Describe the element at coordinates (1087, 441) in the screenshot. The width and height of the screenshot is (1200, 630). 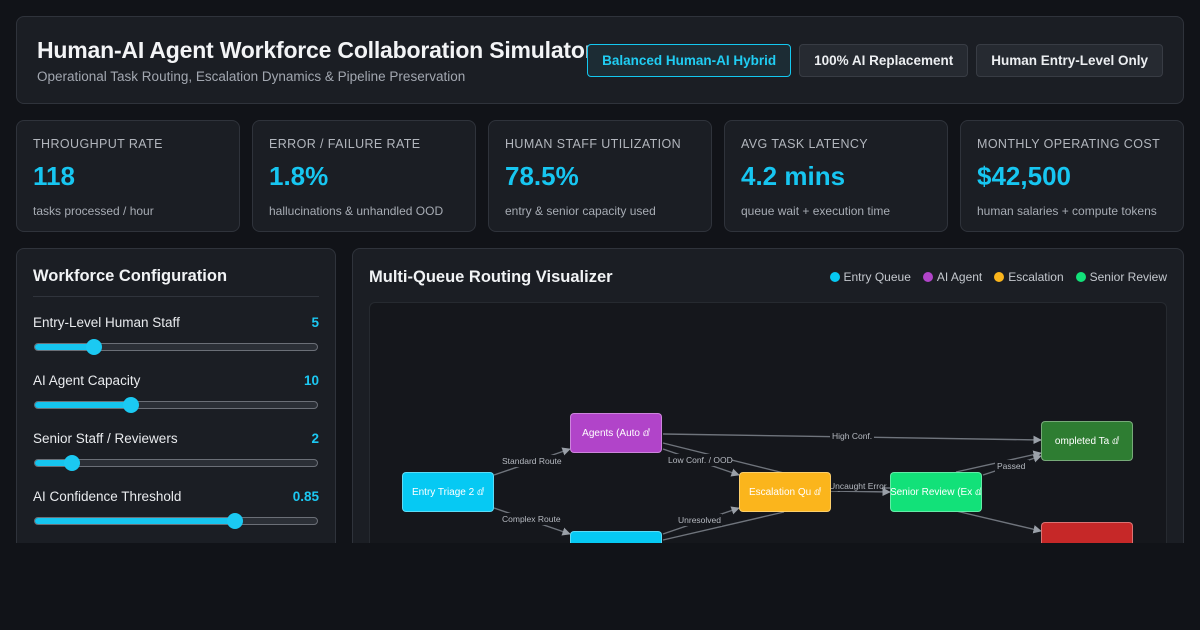
I see `node-completed-tasks: ompleted Ta ⅆ` at that location.